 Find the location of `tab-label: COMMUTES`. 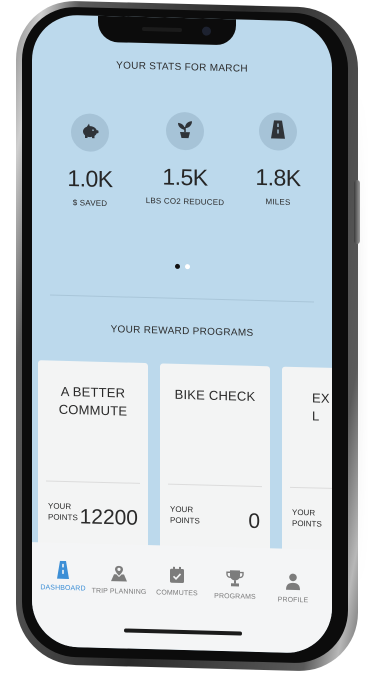

tab-label: COMMUTES is located at coordinates (177, 593).